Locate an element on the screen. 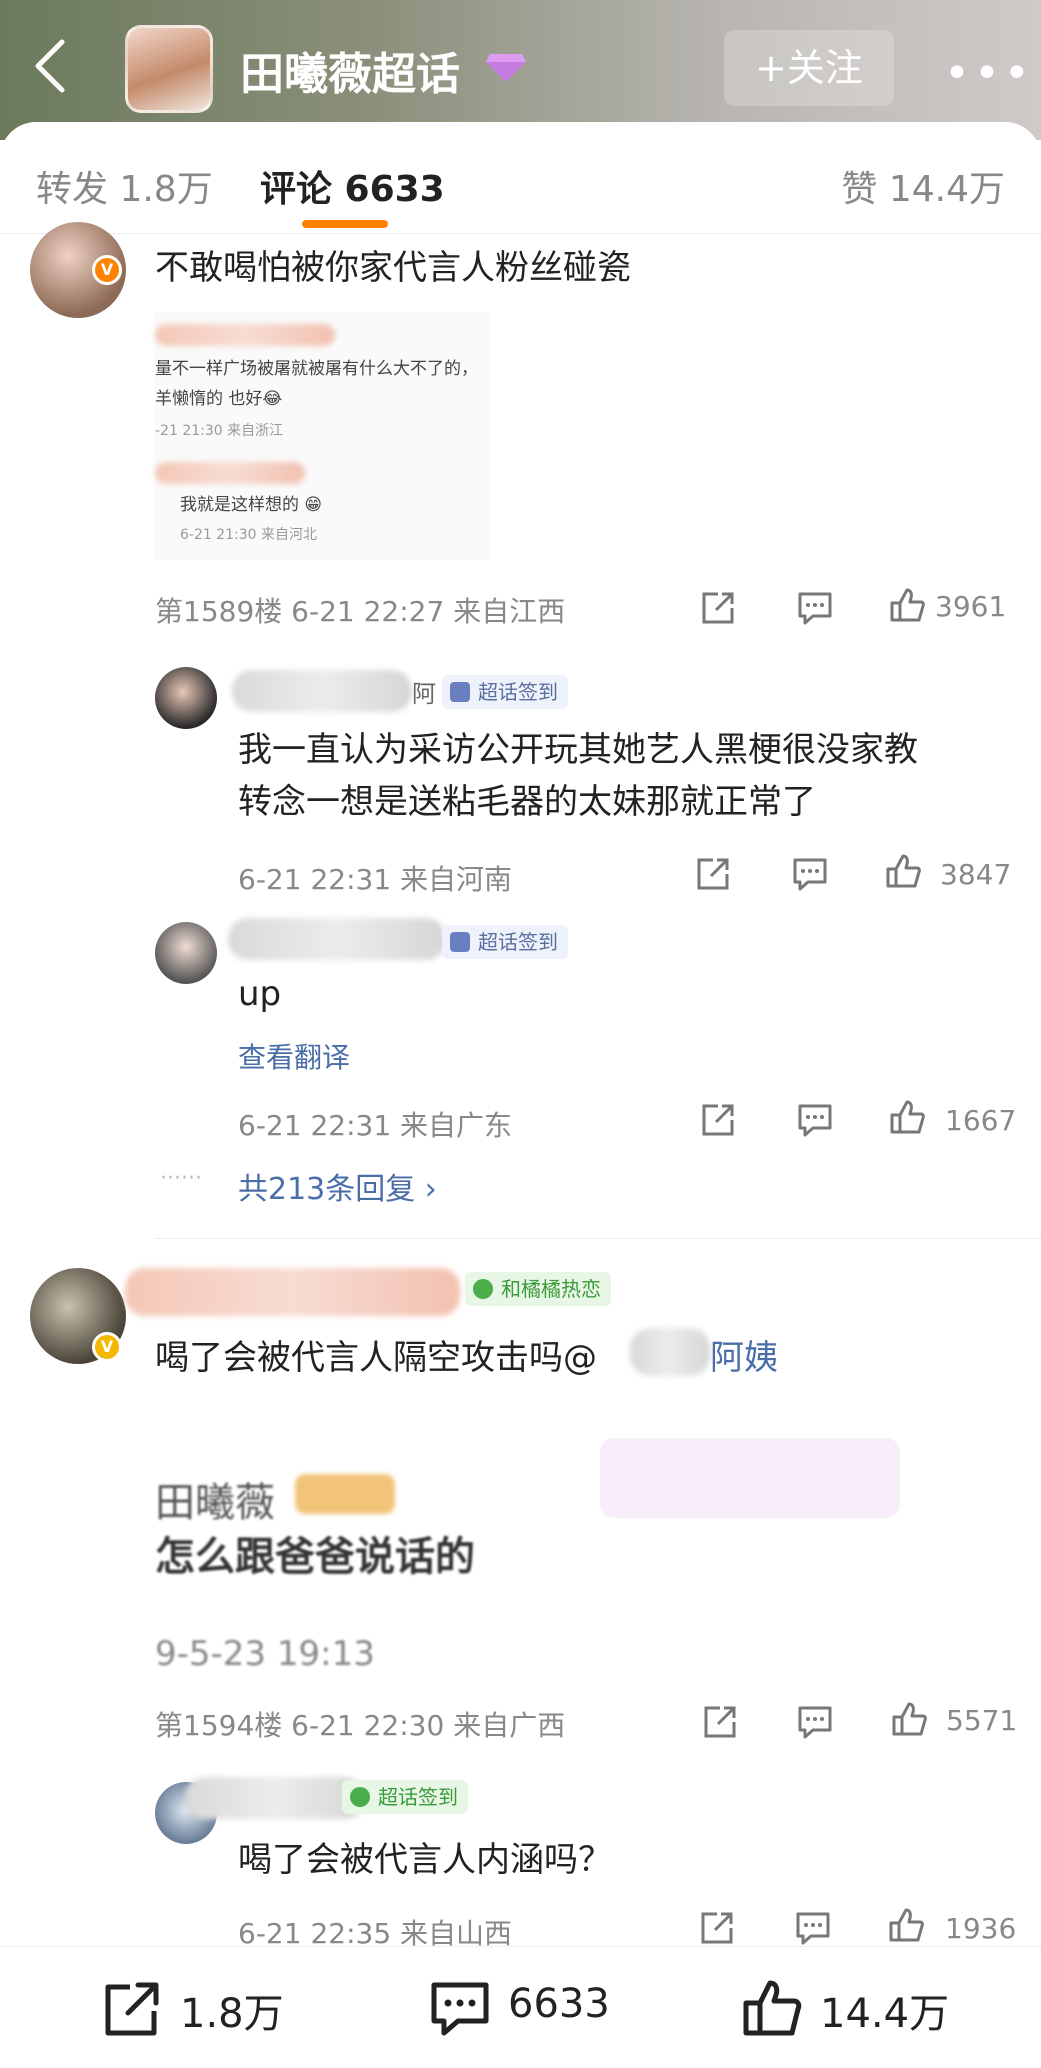 This screenshot has height=2068, width=1041. like-button: 14.4万 is located at coordinates (860, 2007).